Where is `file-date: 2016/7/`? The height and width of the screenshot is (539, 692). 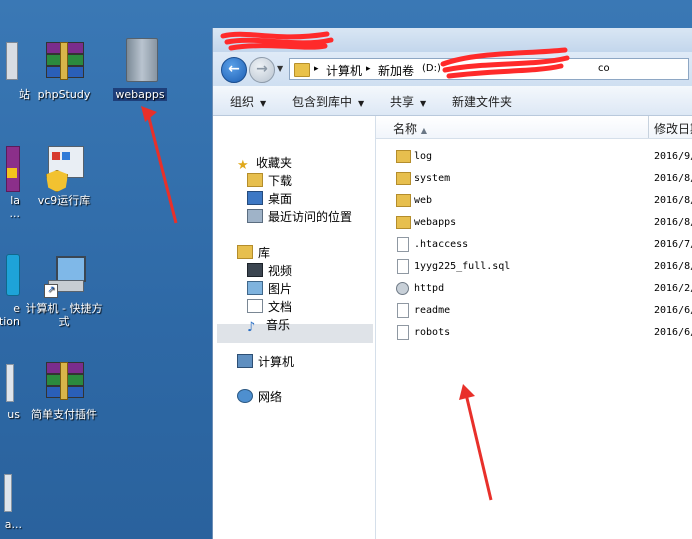
file-date: 2016/7/ is located at coordinates (673, 244).